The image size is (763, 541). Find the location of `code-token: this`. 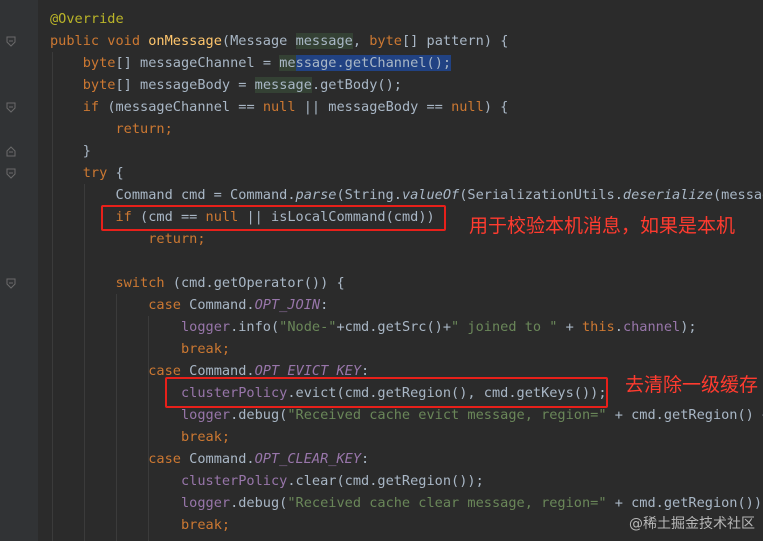

code-token: this is located at coordinates (598, 327).